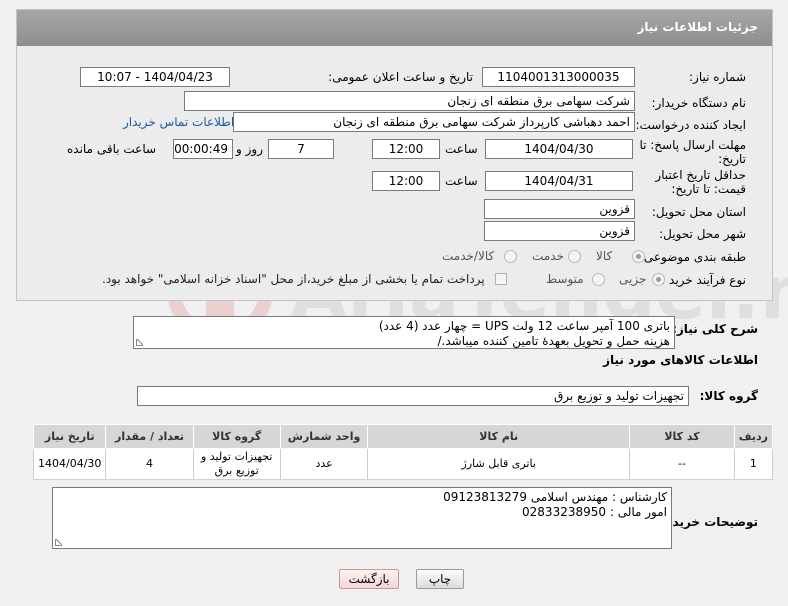 The image size is (788, 606). I want to click on creator-label: ایجاد کننده درخواست:, so click(690, 125).